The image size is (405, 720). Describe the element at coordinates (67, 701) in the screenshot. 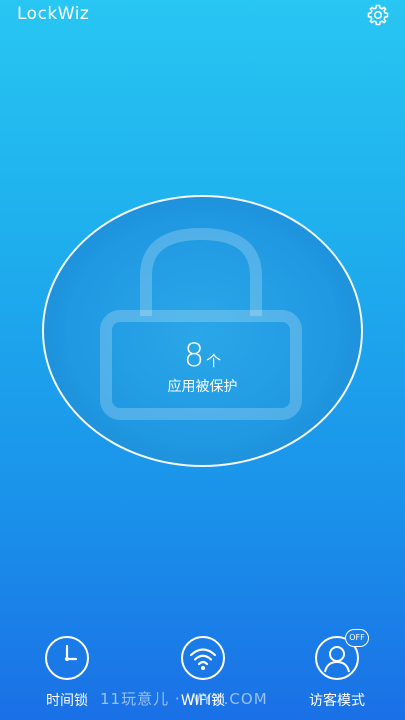

I see `nav-time-lock-label: 时间锁` at that location.